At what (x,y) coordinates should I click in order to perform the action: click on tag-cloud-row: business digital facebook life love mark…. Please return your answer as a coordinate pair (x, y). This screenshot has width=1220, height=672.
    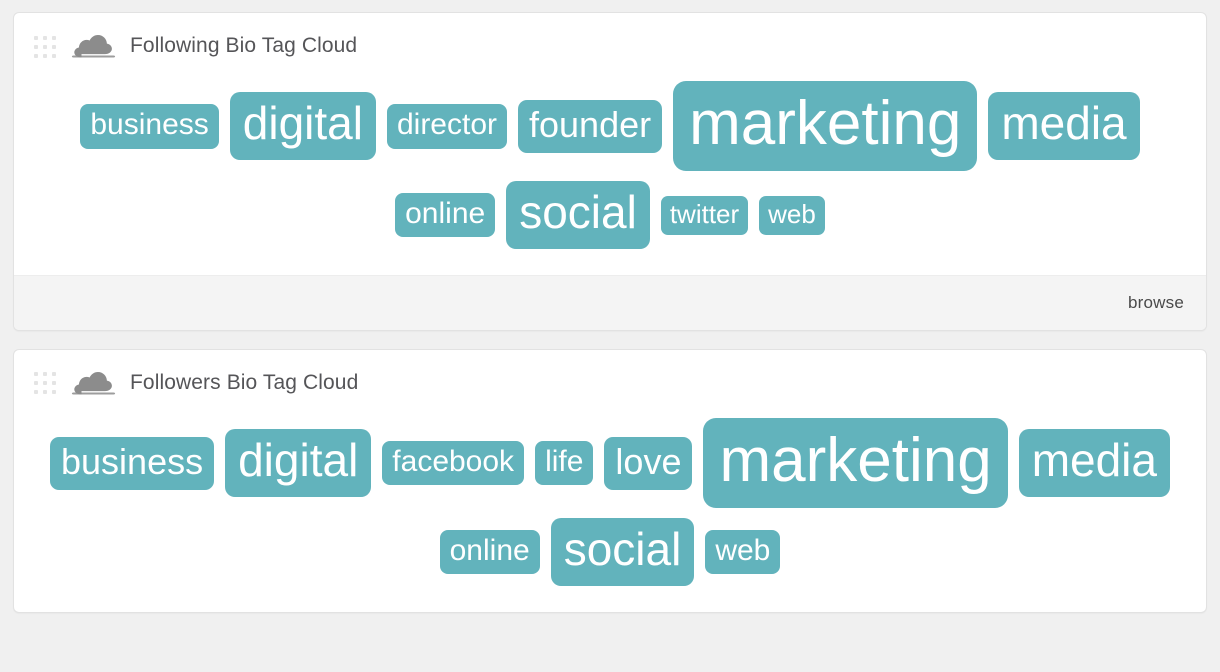
    Looking at the image, I should click on (610, 463).